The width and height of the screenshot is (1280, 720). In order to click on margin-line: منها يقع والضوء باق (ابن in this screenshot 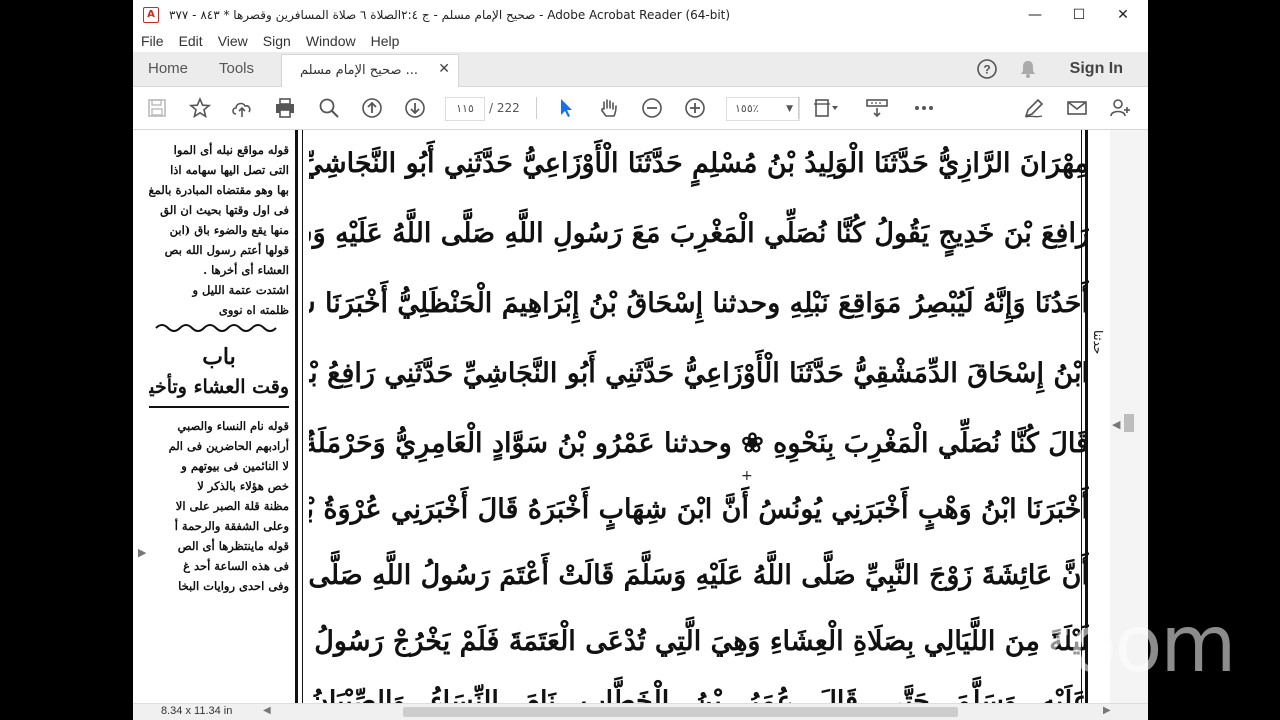, I will do `click(229, 230)`.